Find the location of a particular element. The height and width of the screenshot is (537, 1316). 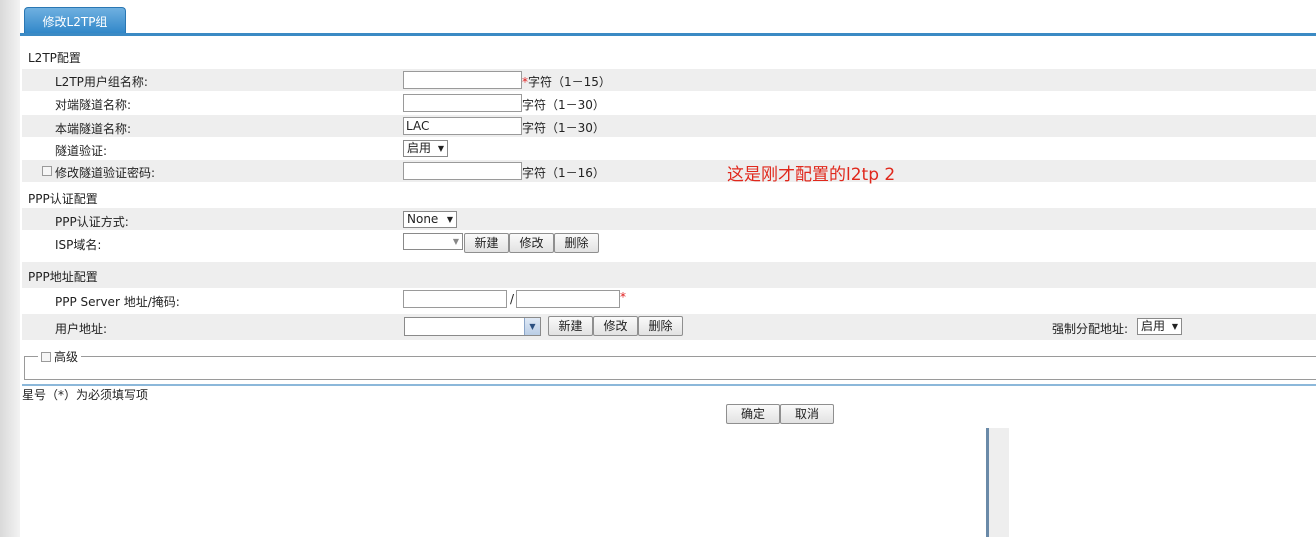

group-name-label: L2TP用户组名称: is located at coordinates (101, 82).